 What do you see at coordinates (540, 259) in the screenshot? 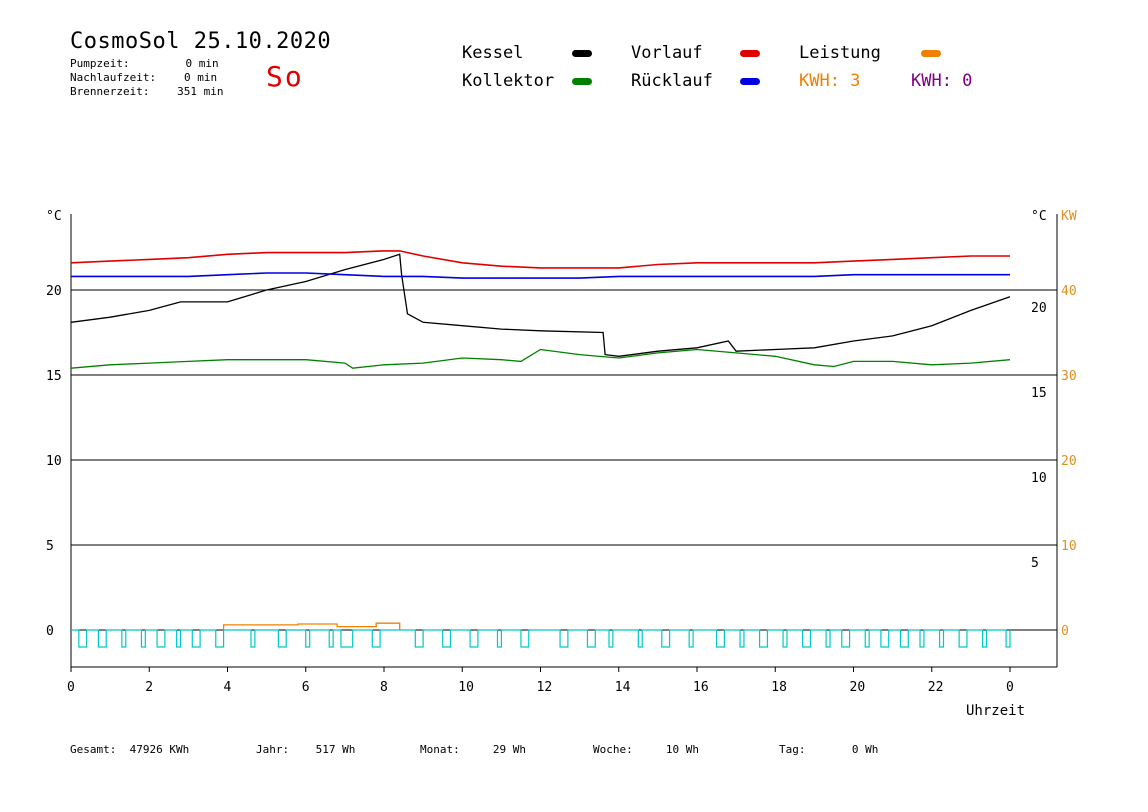
I see `series-vorlauf` at bounding box center [540, 259].